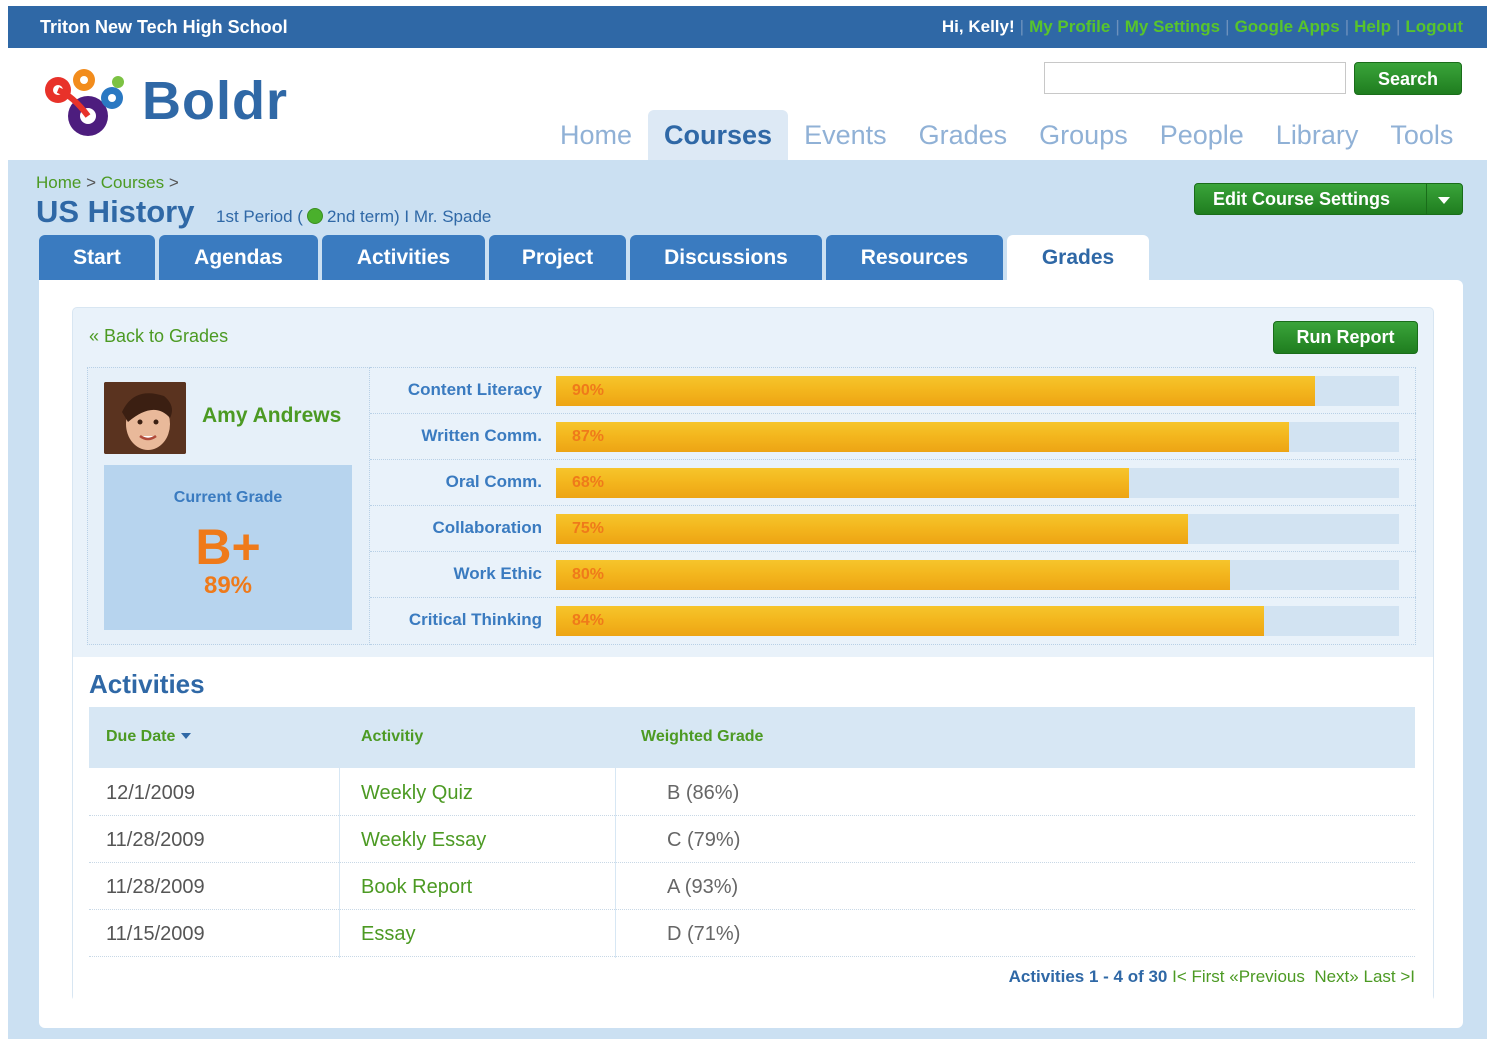 Image resolution: width=1487 pixels, height=1039 pixels. Describe the element at coordinates (845, 135) in the screenshot. I see `nav-events: Events` at that location.